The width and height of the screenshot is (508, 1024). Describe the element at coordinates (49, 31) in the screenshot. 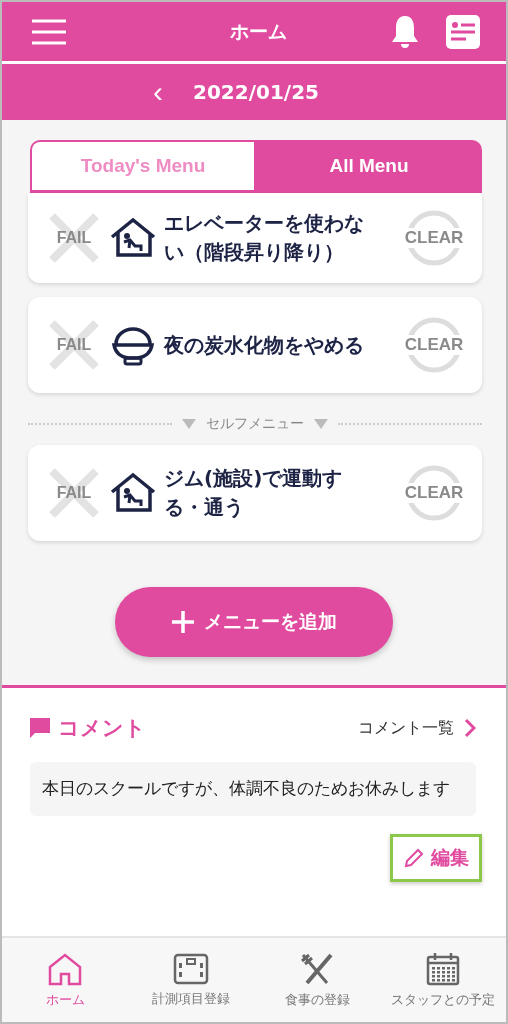

I see `menu-button` at that location.